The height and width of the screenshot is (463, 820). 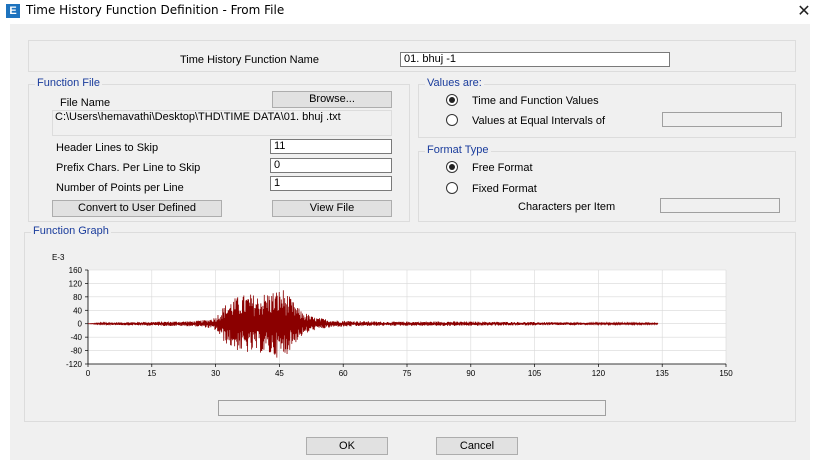 What do you see at coordinates (347, 446) in the screenshot?
I see `ok-button: OK` at bounding box center [347, 446].